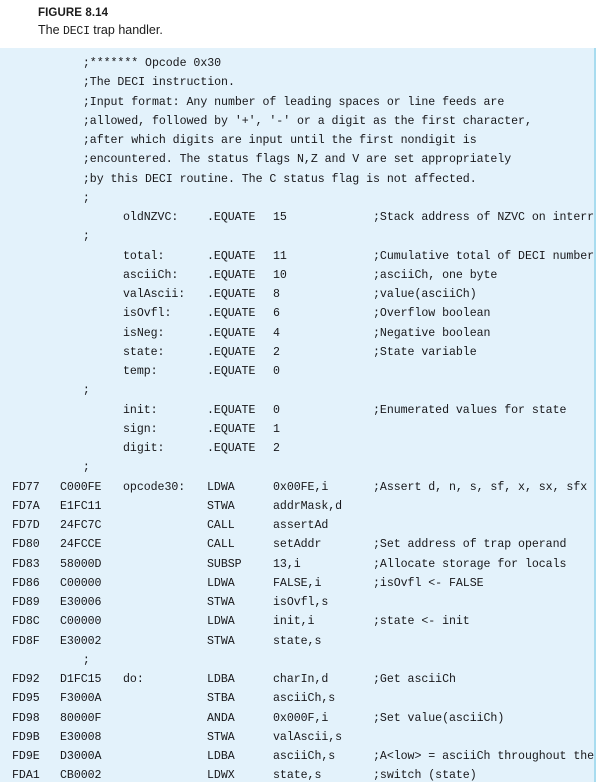 The height and width of the screenshot is (782, 596). I want to click on listing-code-row: FD95 F3000A STBA asciiCh,s, so click(297, 698).